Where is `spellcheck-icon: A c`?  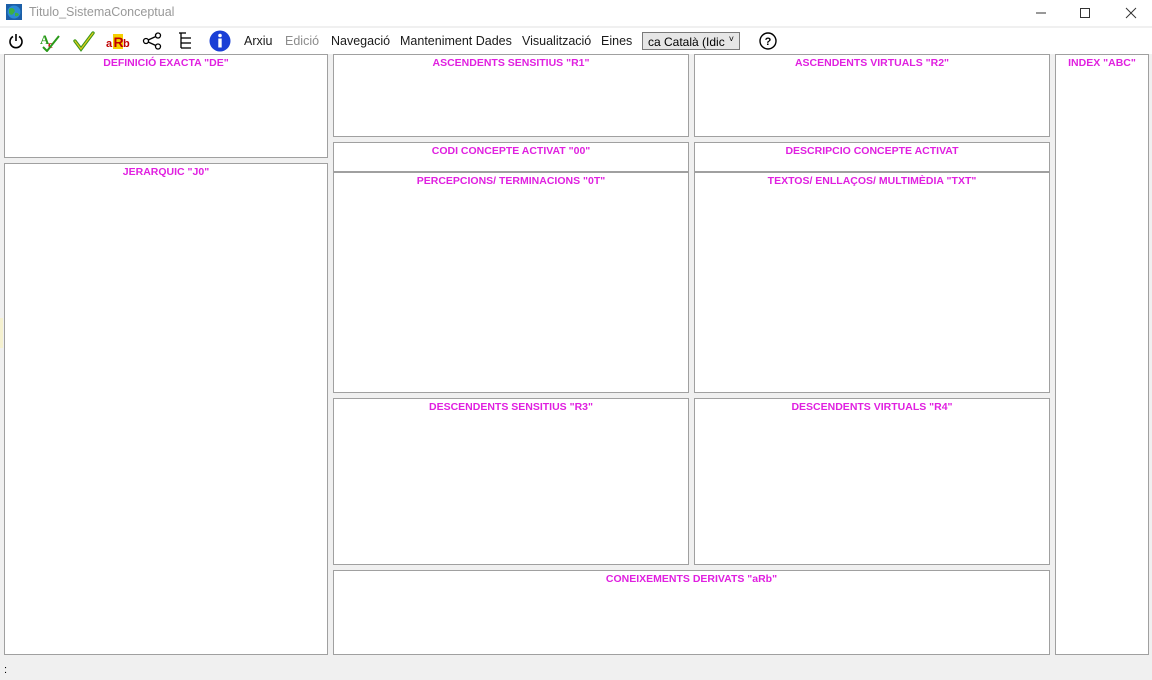
spellcheck-icon: A c is located at coordinates (50, 42).